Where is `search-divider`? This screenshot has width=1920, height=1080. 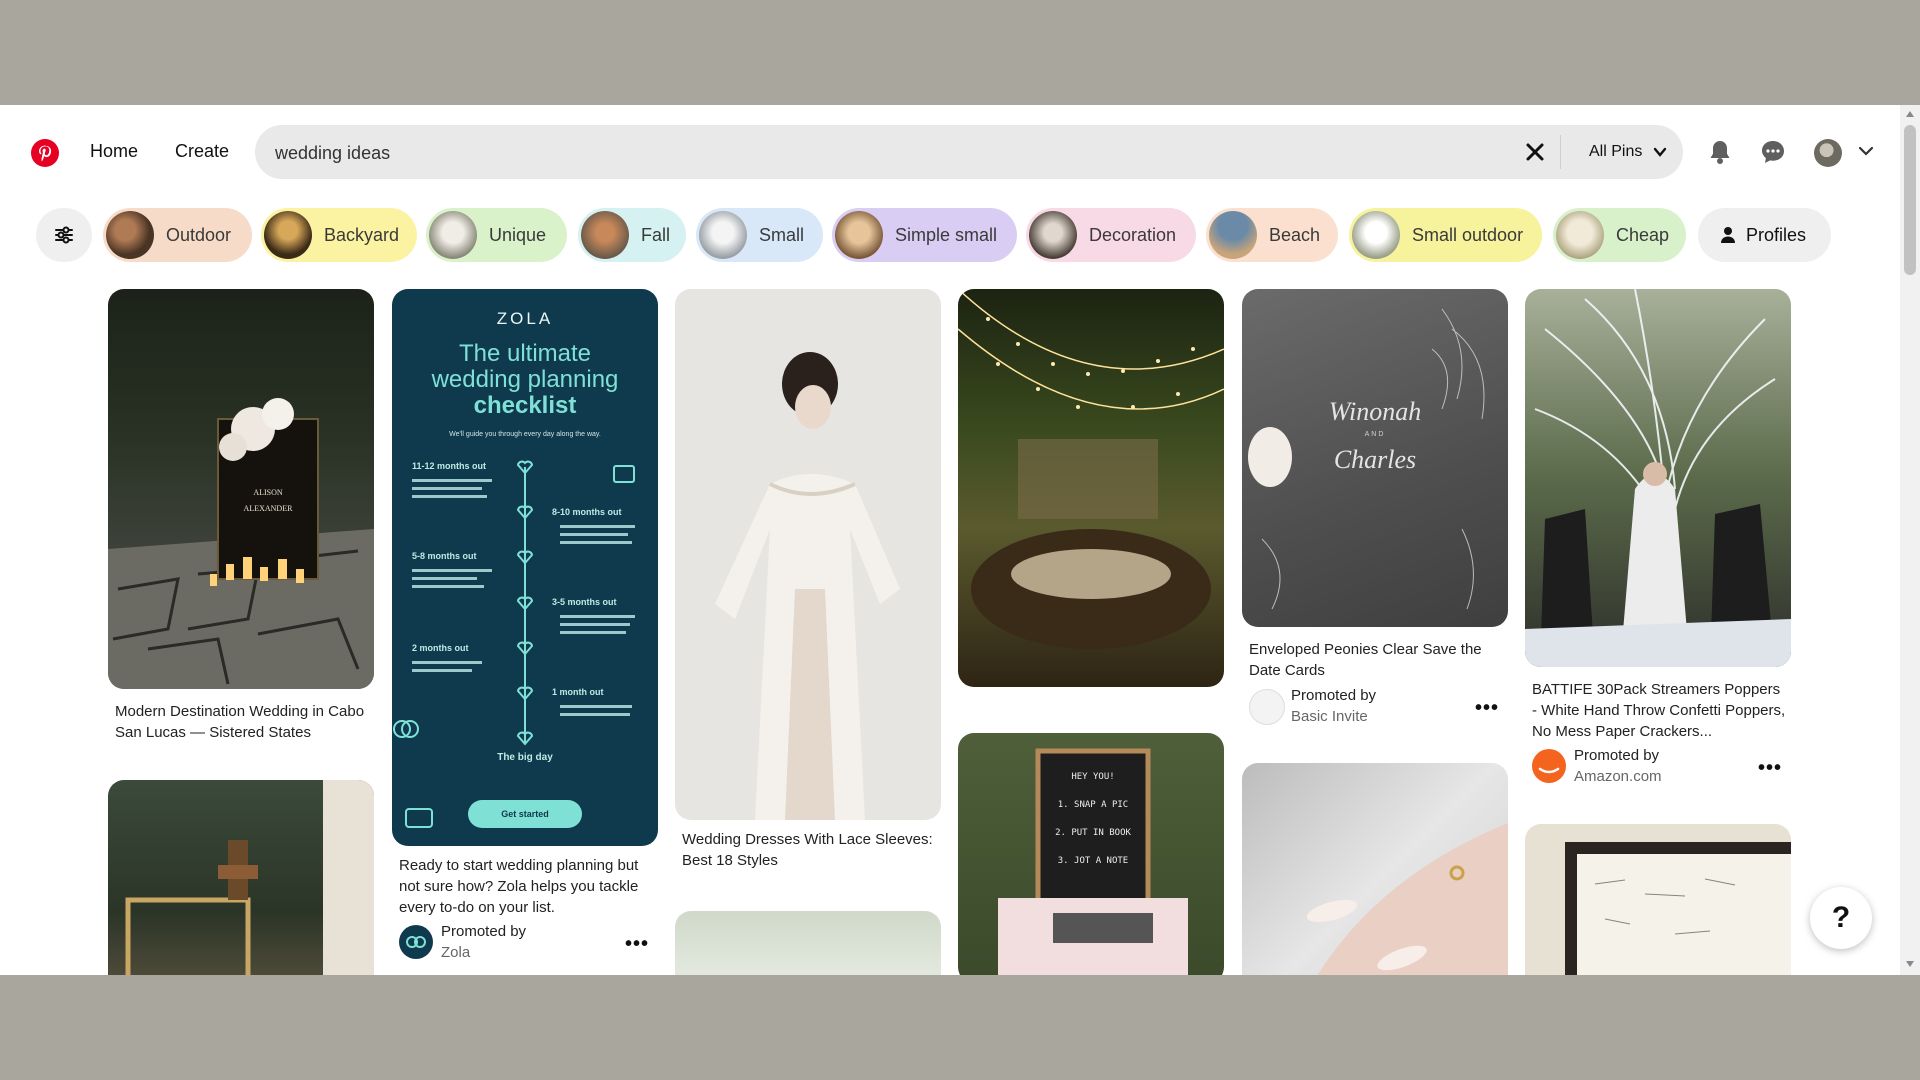
search-divider is located at coordinates (1560, 152).